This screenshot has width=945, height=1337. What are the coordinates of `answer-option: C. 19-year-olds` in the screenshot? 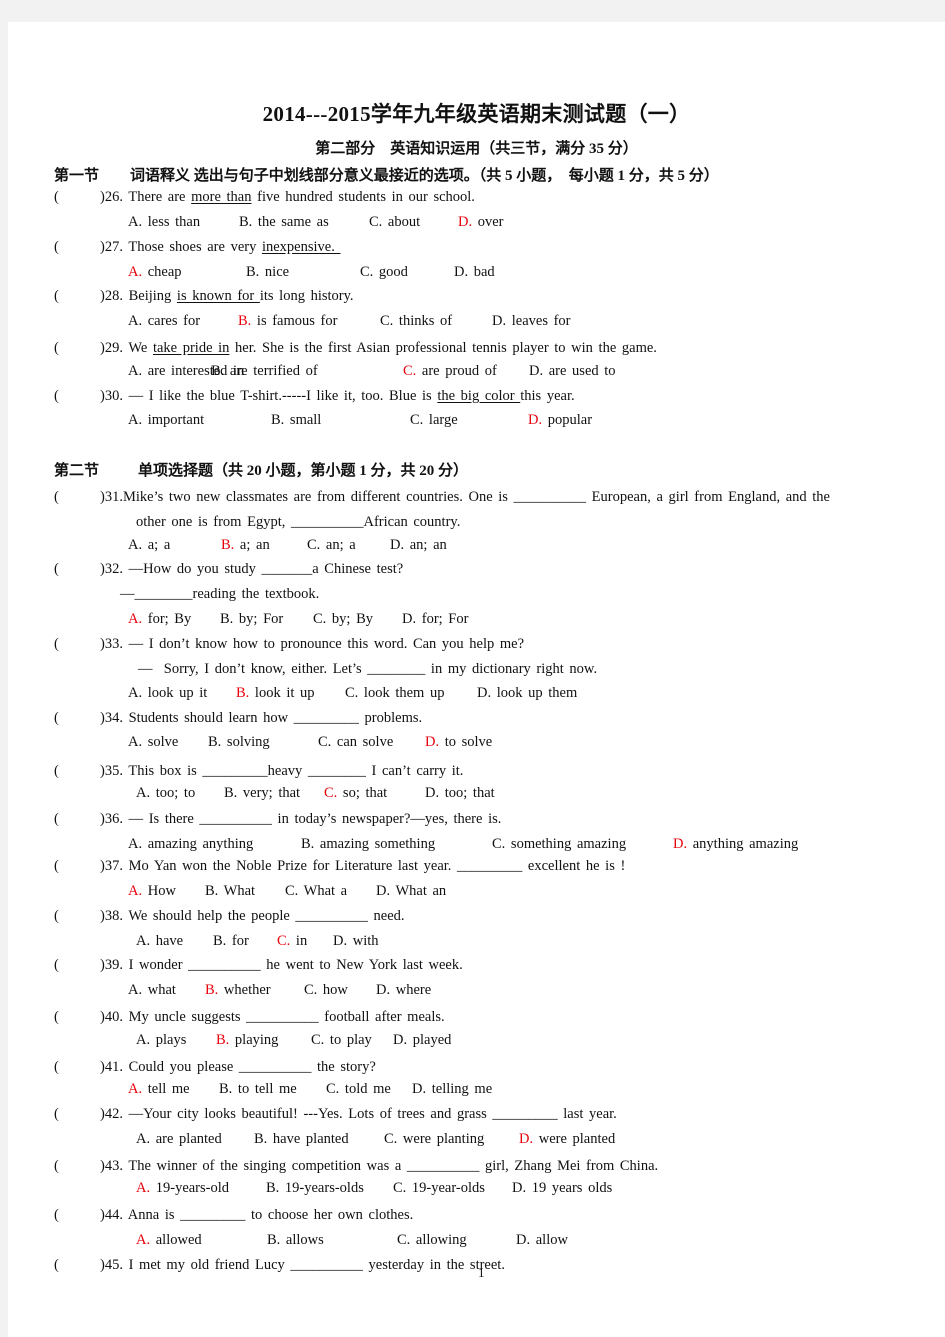 It's located at (439, 1188).